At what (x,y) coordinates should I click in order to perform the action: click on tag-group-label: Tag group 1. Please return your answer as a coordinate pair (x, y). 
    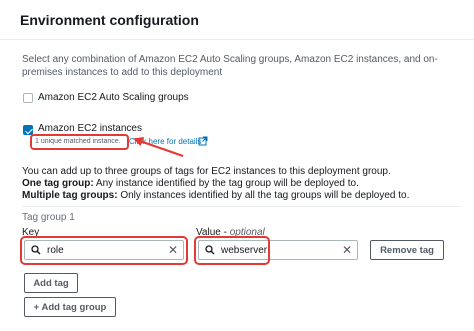
    Looking at the image, I should click on (48, 217).